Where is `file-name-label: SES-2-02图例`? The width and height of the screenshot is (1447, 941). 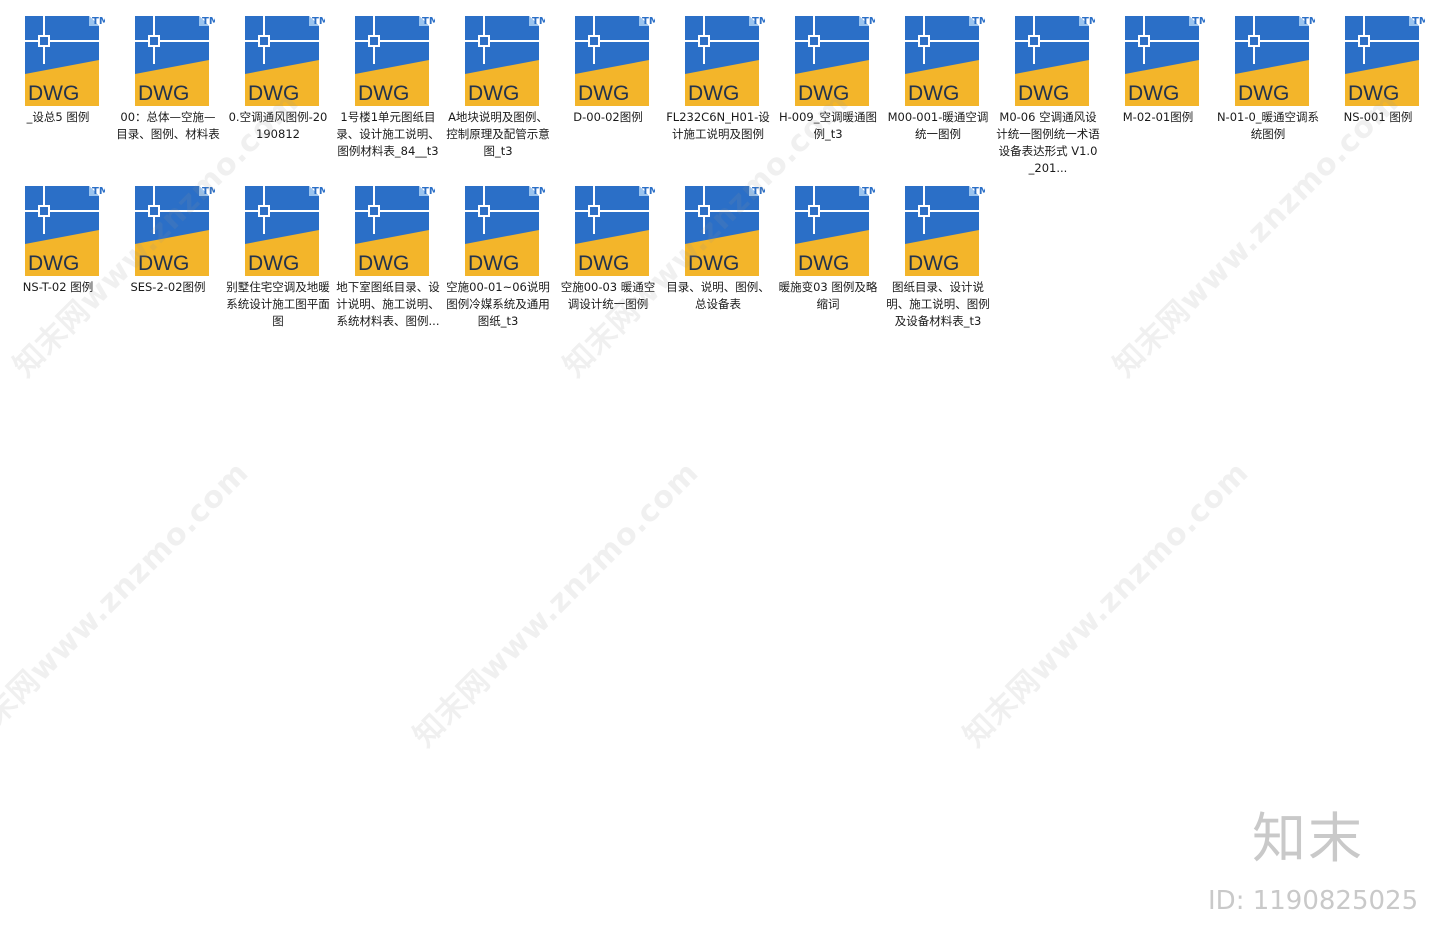
file-name-label: SES-2-02图例 is located at coordinates (168, 287).